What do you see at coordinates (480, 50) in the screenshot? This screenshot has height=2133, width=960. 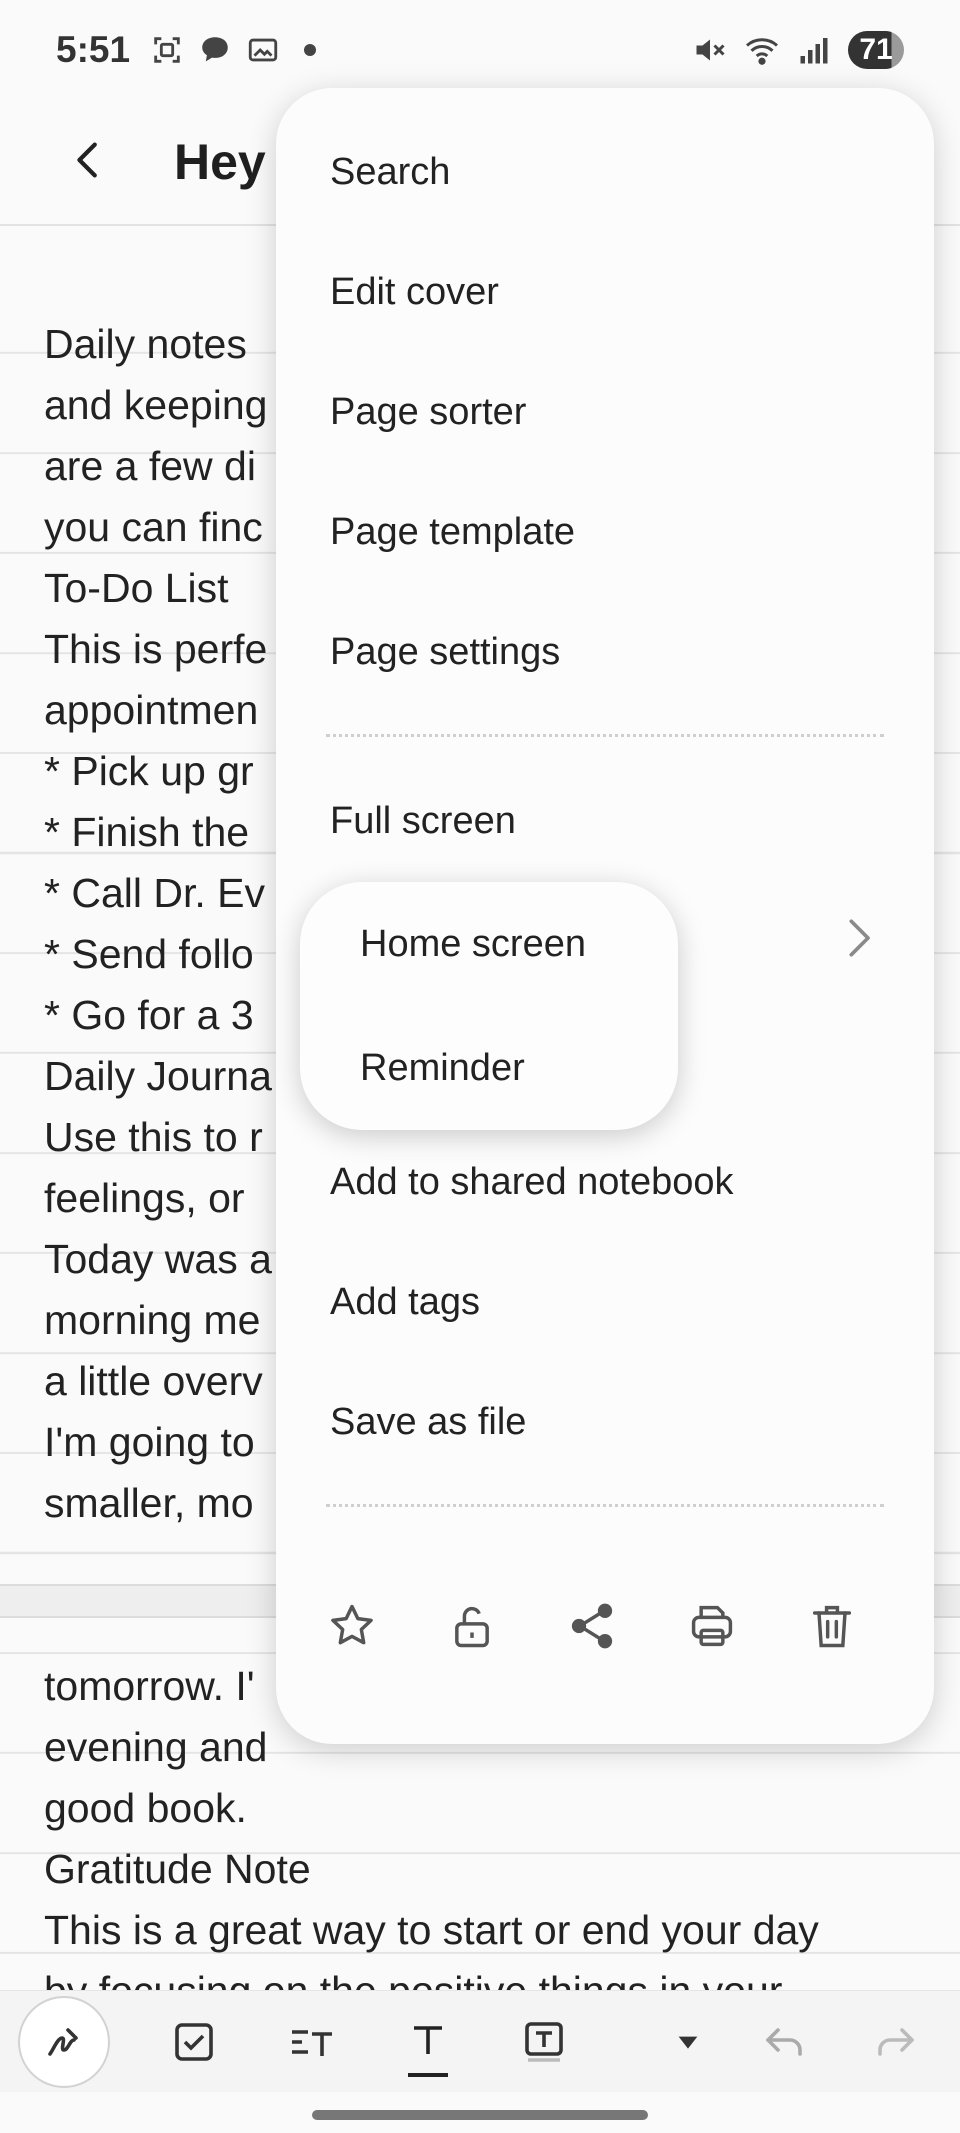 I see `status-bar: 5:51 71` at bounding box center [480, 50].